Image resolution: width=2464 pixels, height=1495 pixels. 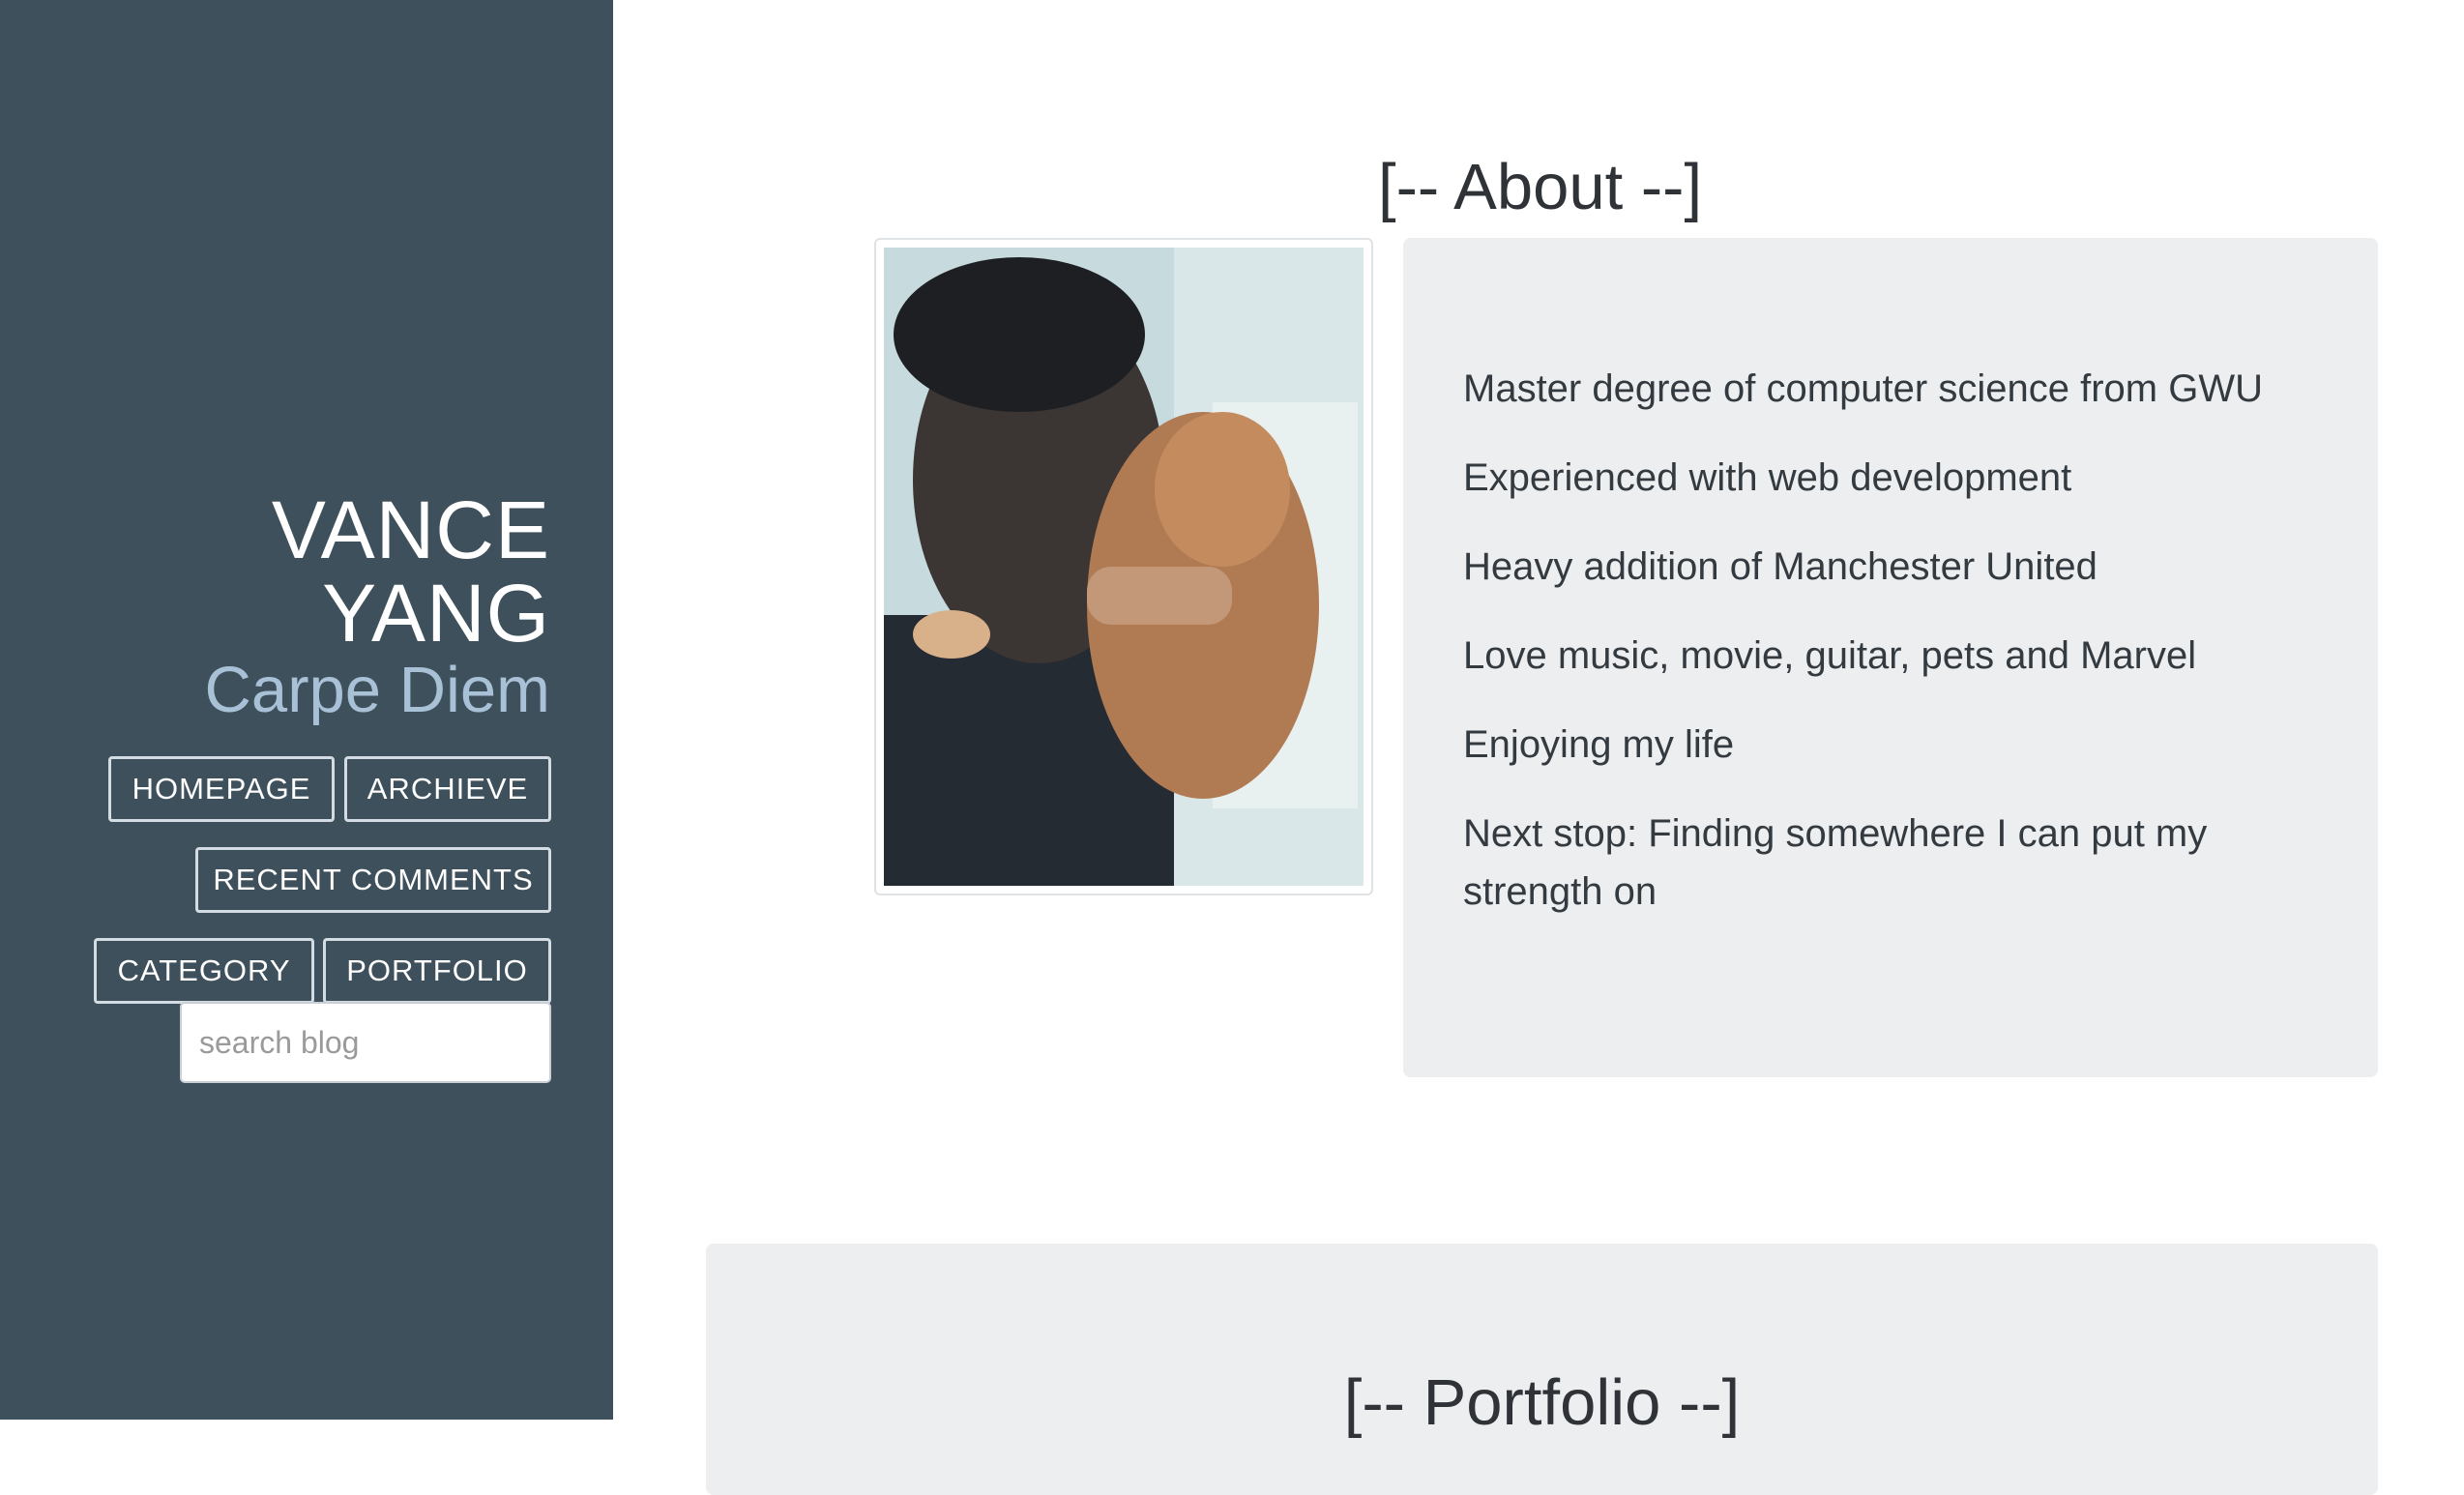 I want to click on portfolio-heading: [-- Portfolio --], so click(x=1542, y=1403).